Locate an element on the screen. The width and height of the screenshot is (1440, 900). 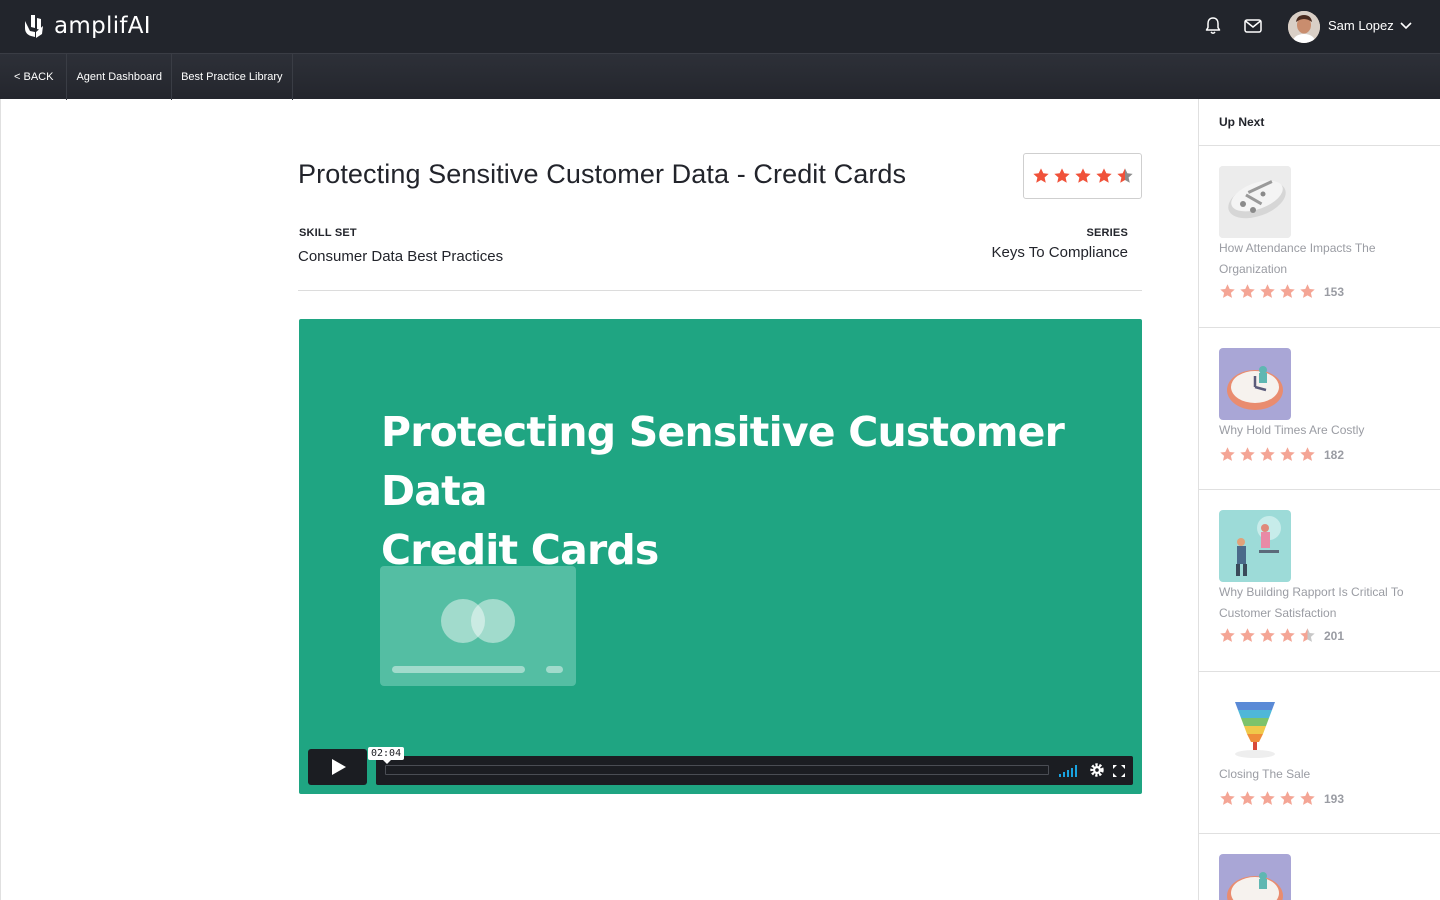
up-next-item-count: 153 is located at coordinates (1334, 291).